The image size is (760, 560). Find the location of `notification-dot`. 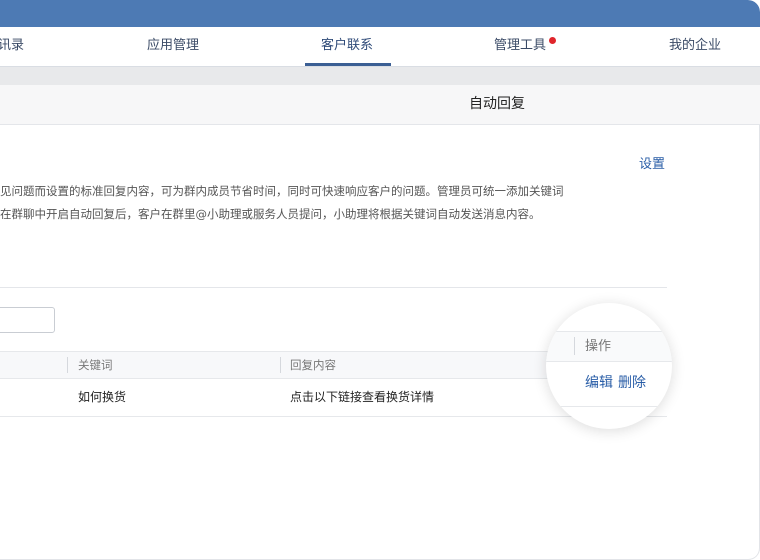

notification-dot is located at coordinates (552, 40).